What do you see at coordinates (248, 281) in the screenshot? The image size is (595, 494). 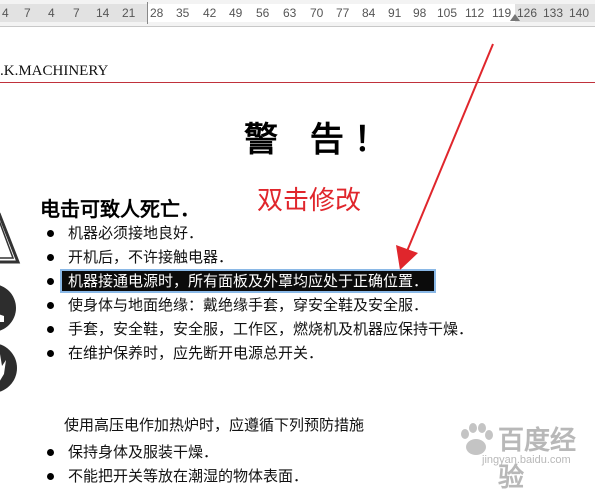 I see `selected-text: 机器接通电源时，所有面板及外罩均应处于正确位置．` at bounding box center [248, 281].